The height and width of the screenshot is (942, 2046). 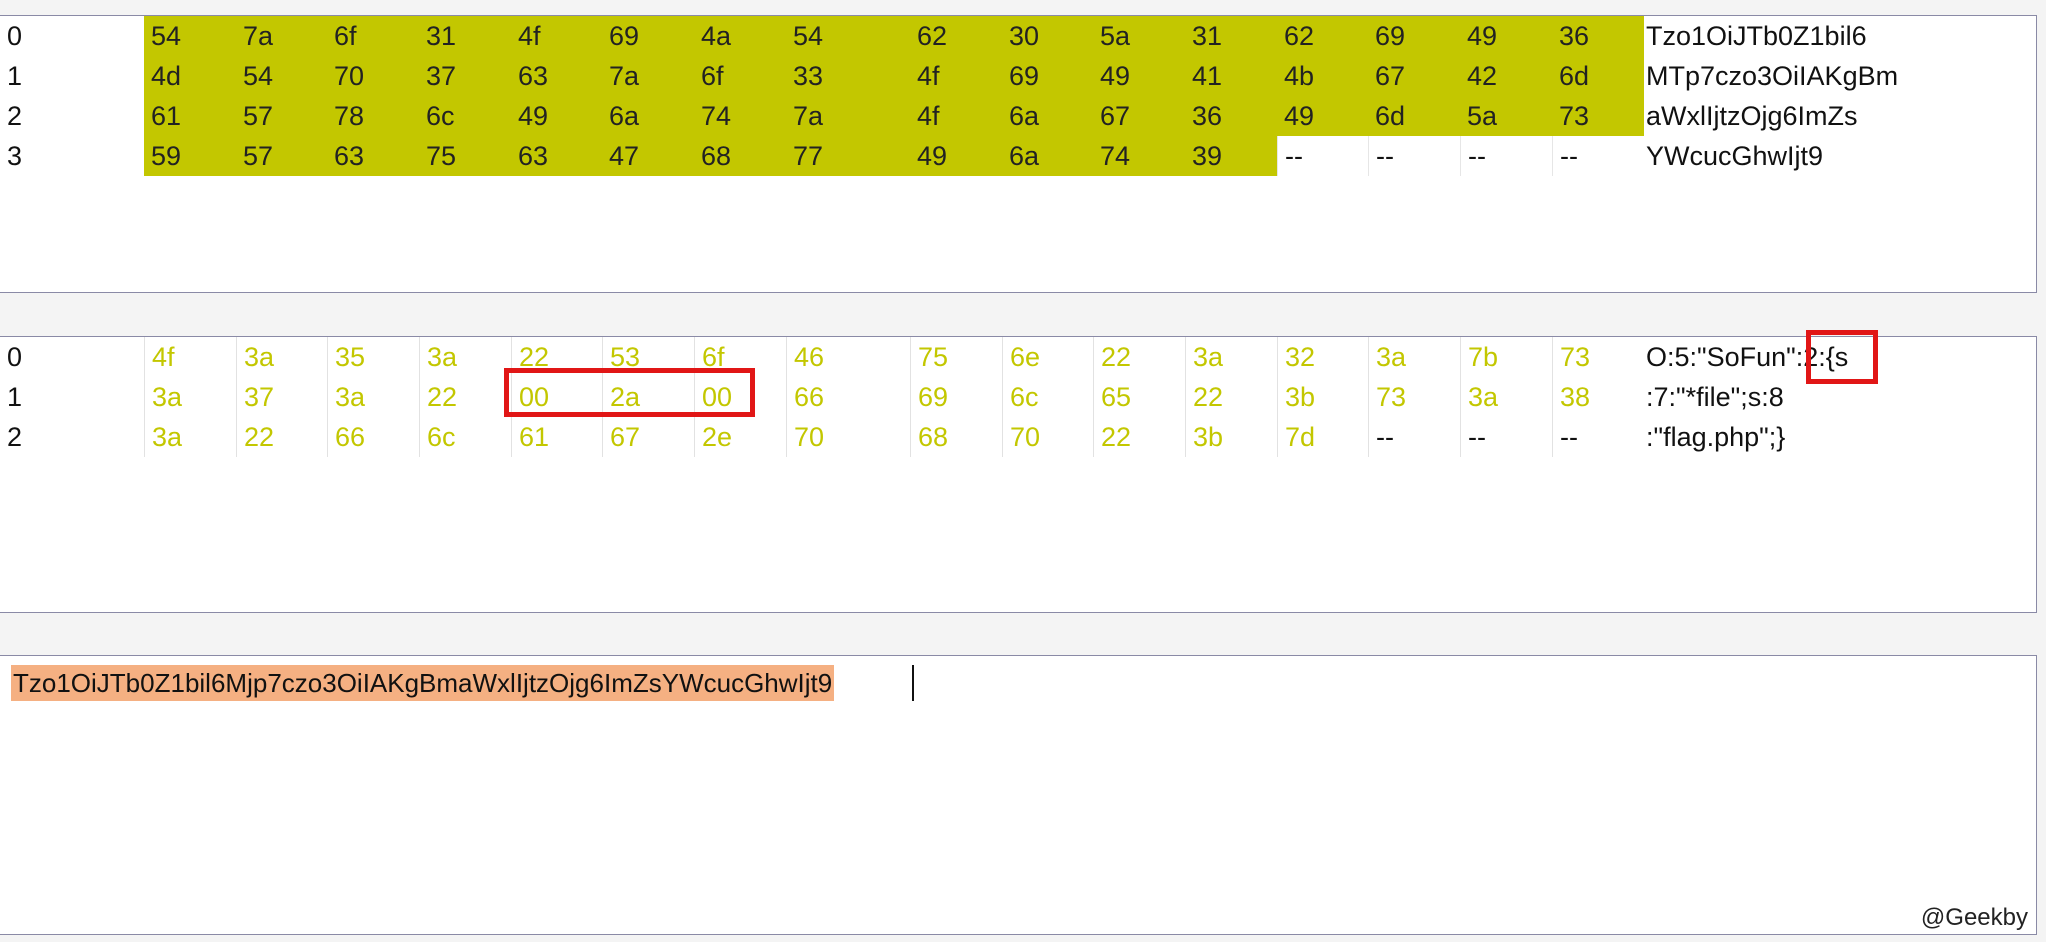 What do you see at coordinates (373, 357) in the screenshot?
I see `hex-byte-cell: 35` at bounding box center [373, 357].